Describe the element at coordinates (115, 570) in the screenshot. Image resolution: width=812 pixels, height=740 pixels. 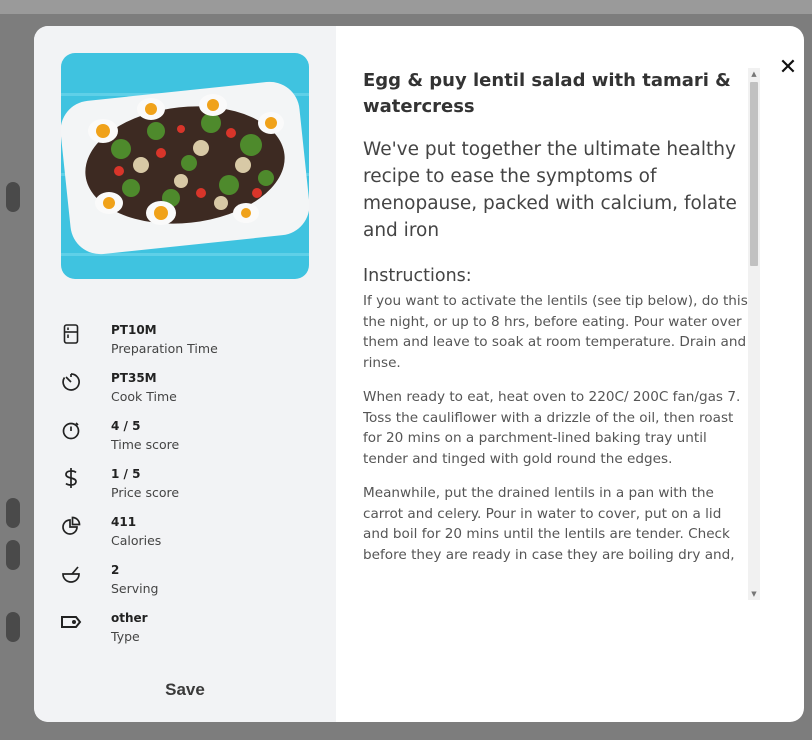
I see `meta-value: 2` at that location.